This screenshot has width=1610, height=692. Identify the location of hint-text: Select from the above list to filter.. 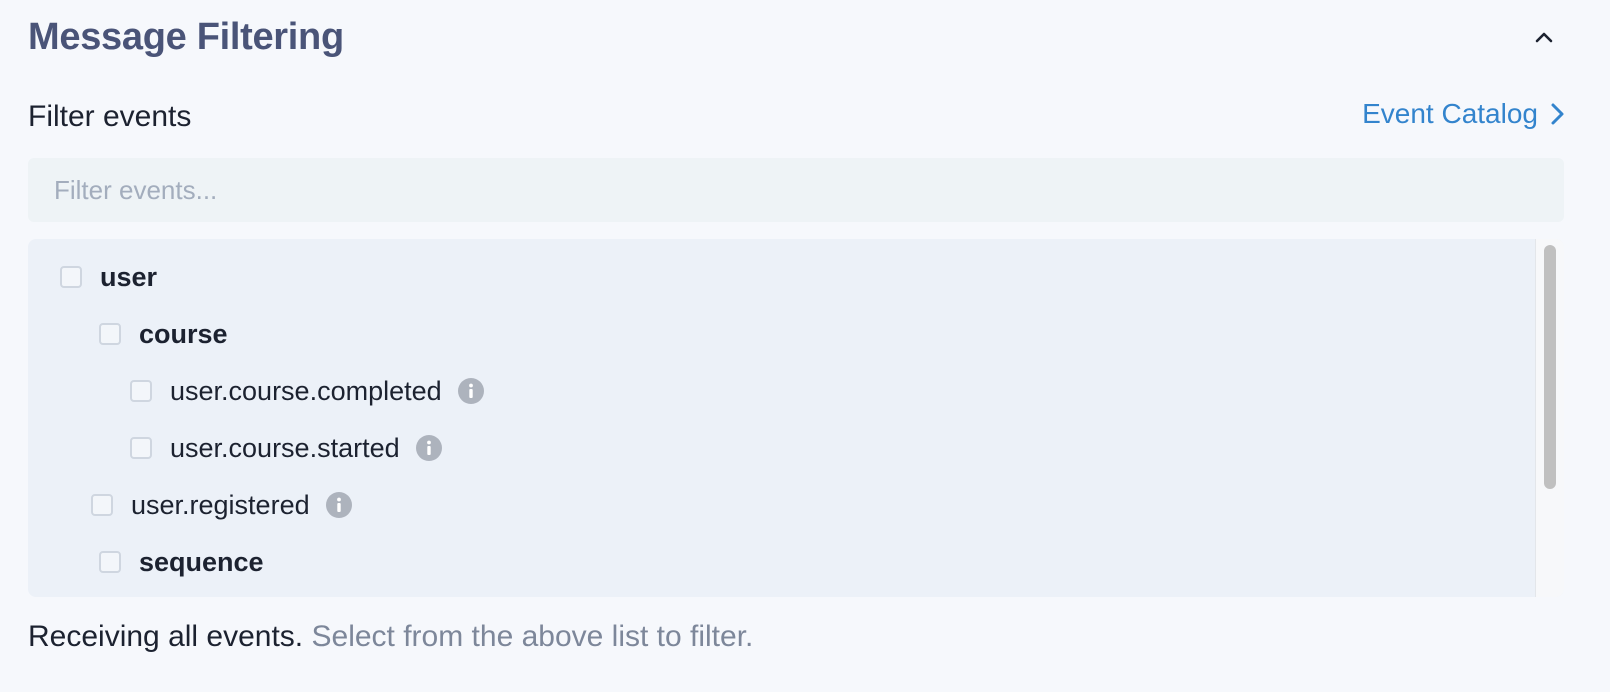
(532, 636).